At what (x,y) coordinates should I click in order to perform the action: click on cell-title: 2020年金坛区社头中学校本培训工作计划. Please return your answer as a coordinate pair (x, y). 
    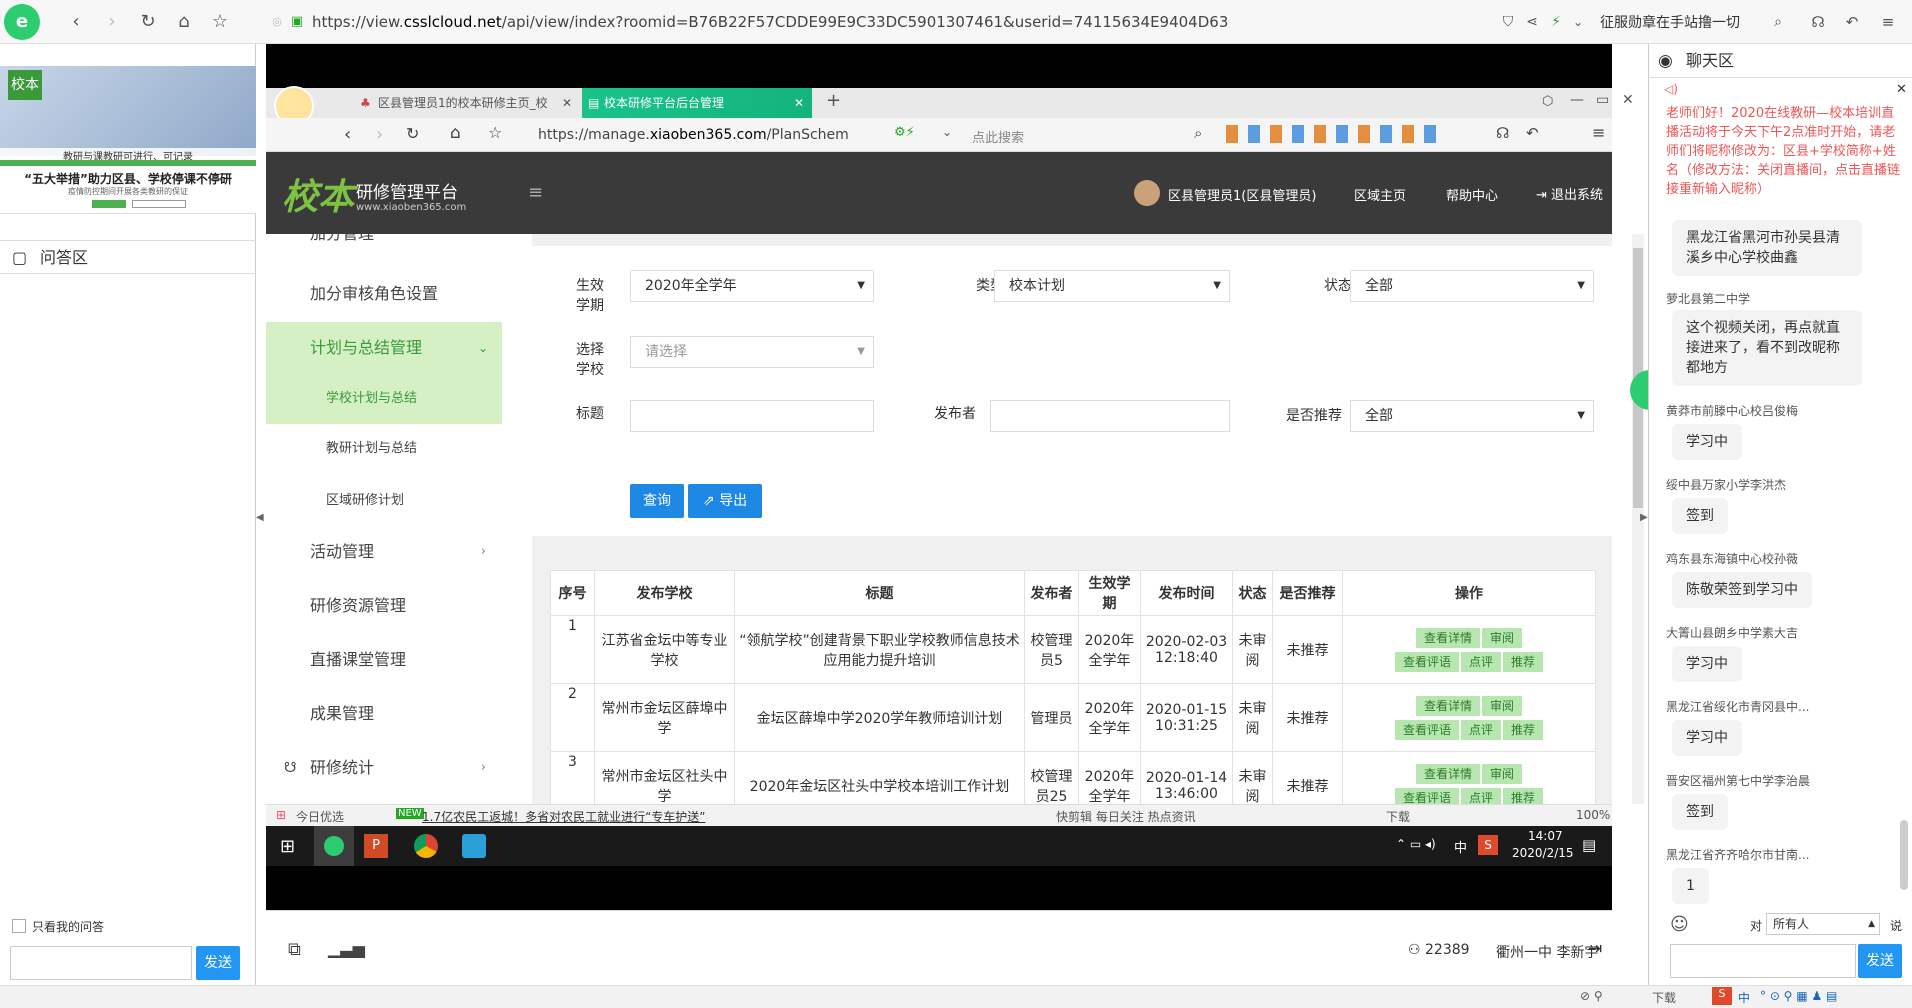
    Looking at the image, I should click on (879, 777).